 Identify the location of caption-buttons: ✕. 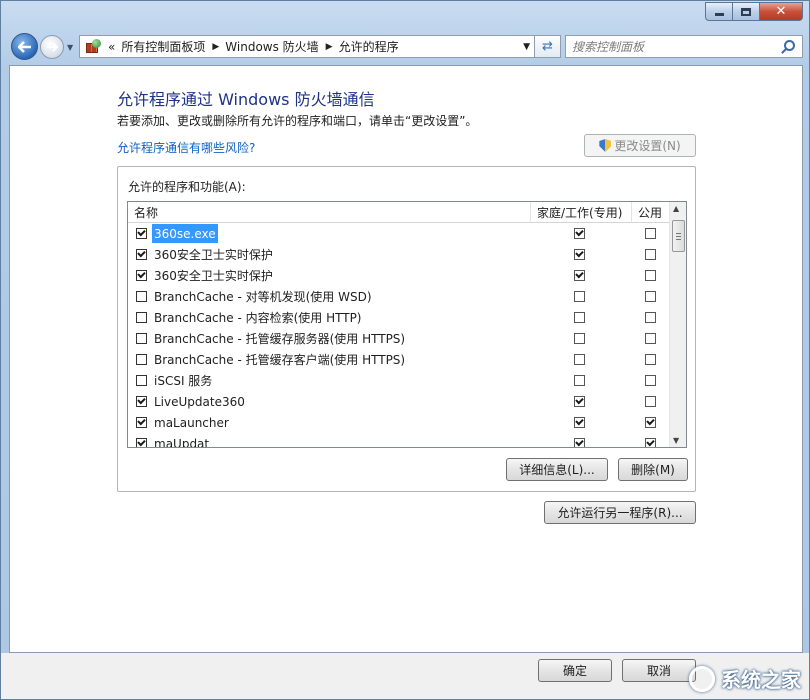
(754, 11).